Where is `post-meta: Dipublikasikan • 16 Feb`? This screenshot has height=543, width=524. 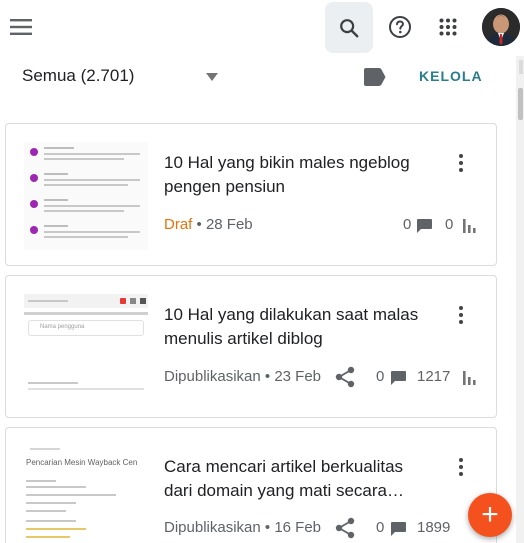 post-meta: Dipublikasikan • 16 Feb is located at coordinates (243, 527).